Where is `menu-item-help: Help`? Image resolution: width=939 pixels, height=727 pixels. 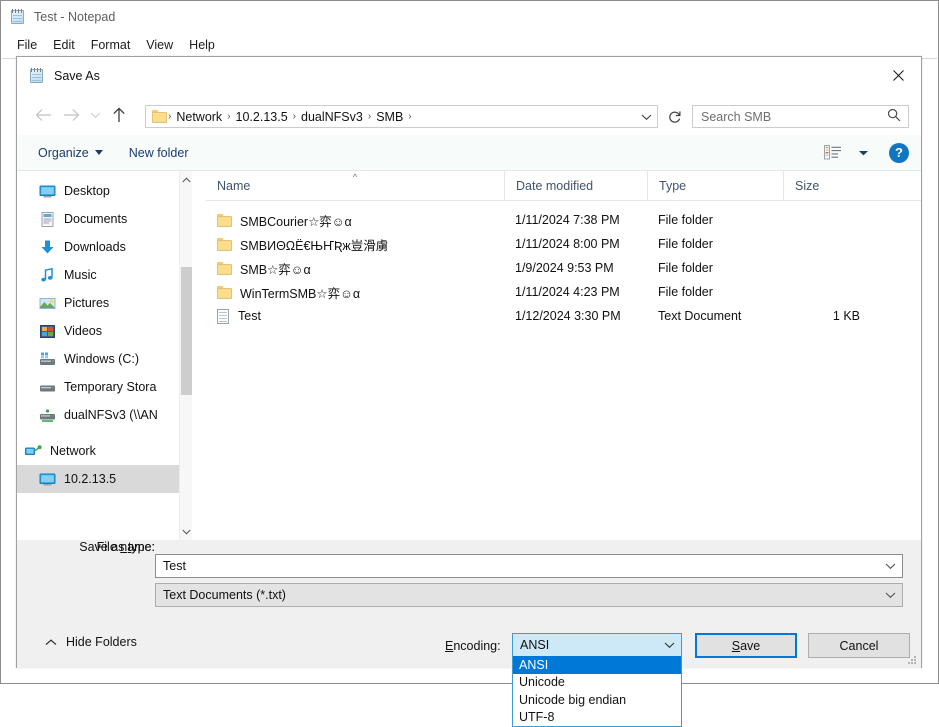
menu-item-help: Help is located at coordinates (202, 45).